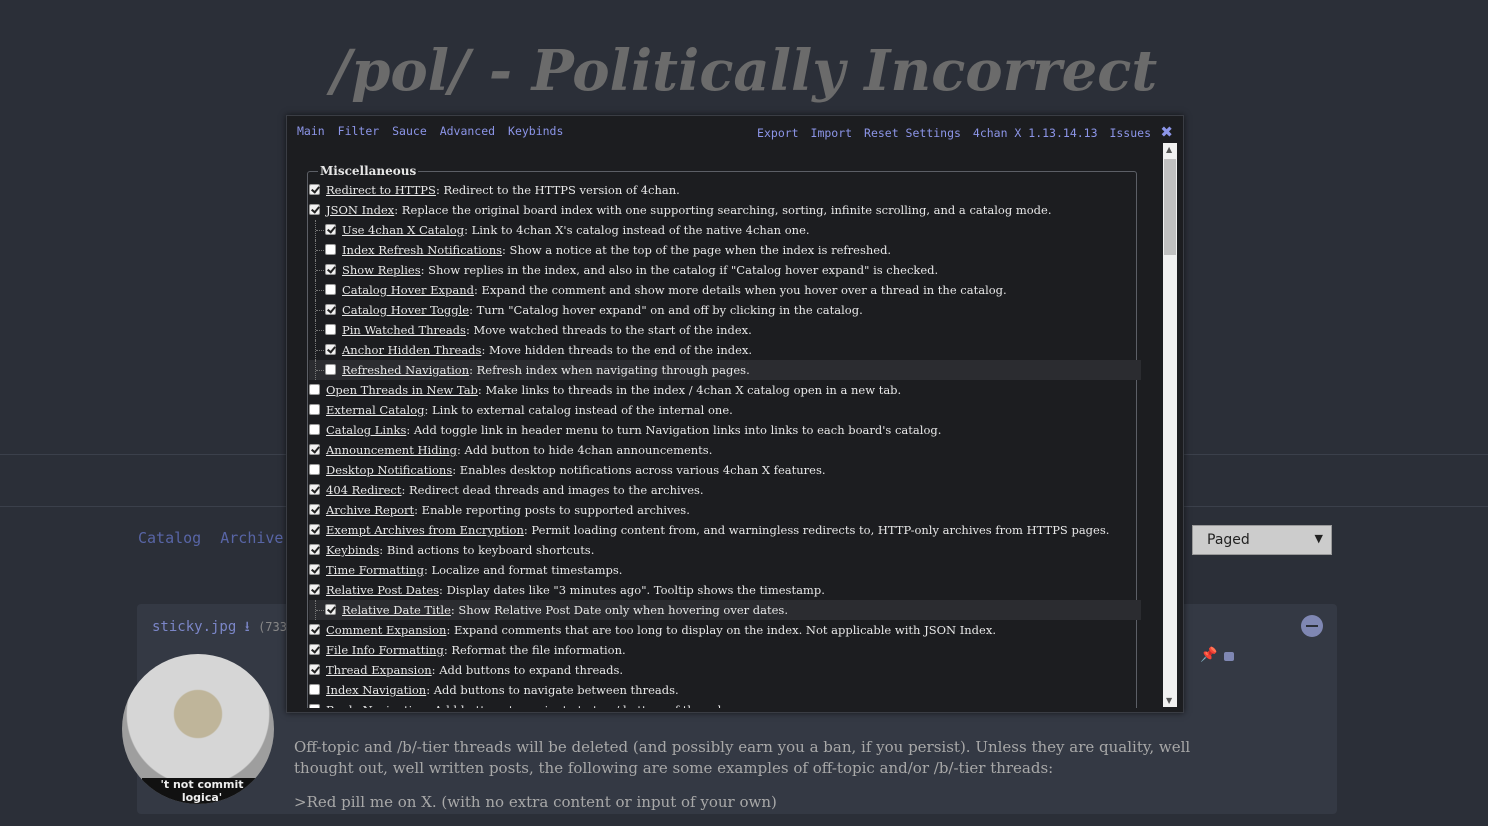  Describe the element at coordinates (1169, 149) in the screenshot. I see `scroll-up-icon: ▲` at that location.